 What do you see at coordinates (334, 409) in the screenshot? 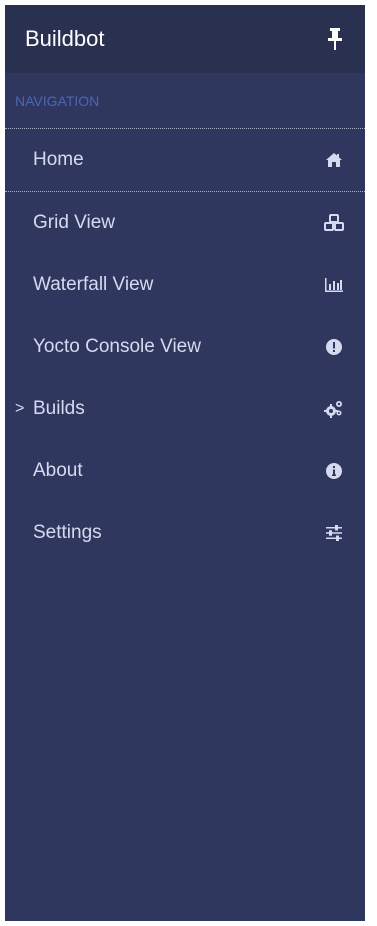
I see `cogs-icon` at bounding box center [334, 409].